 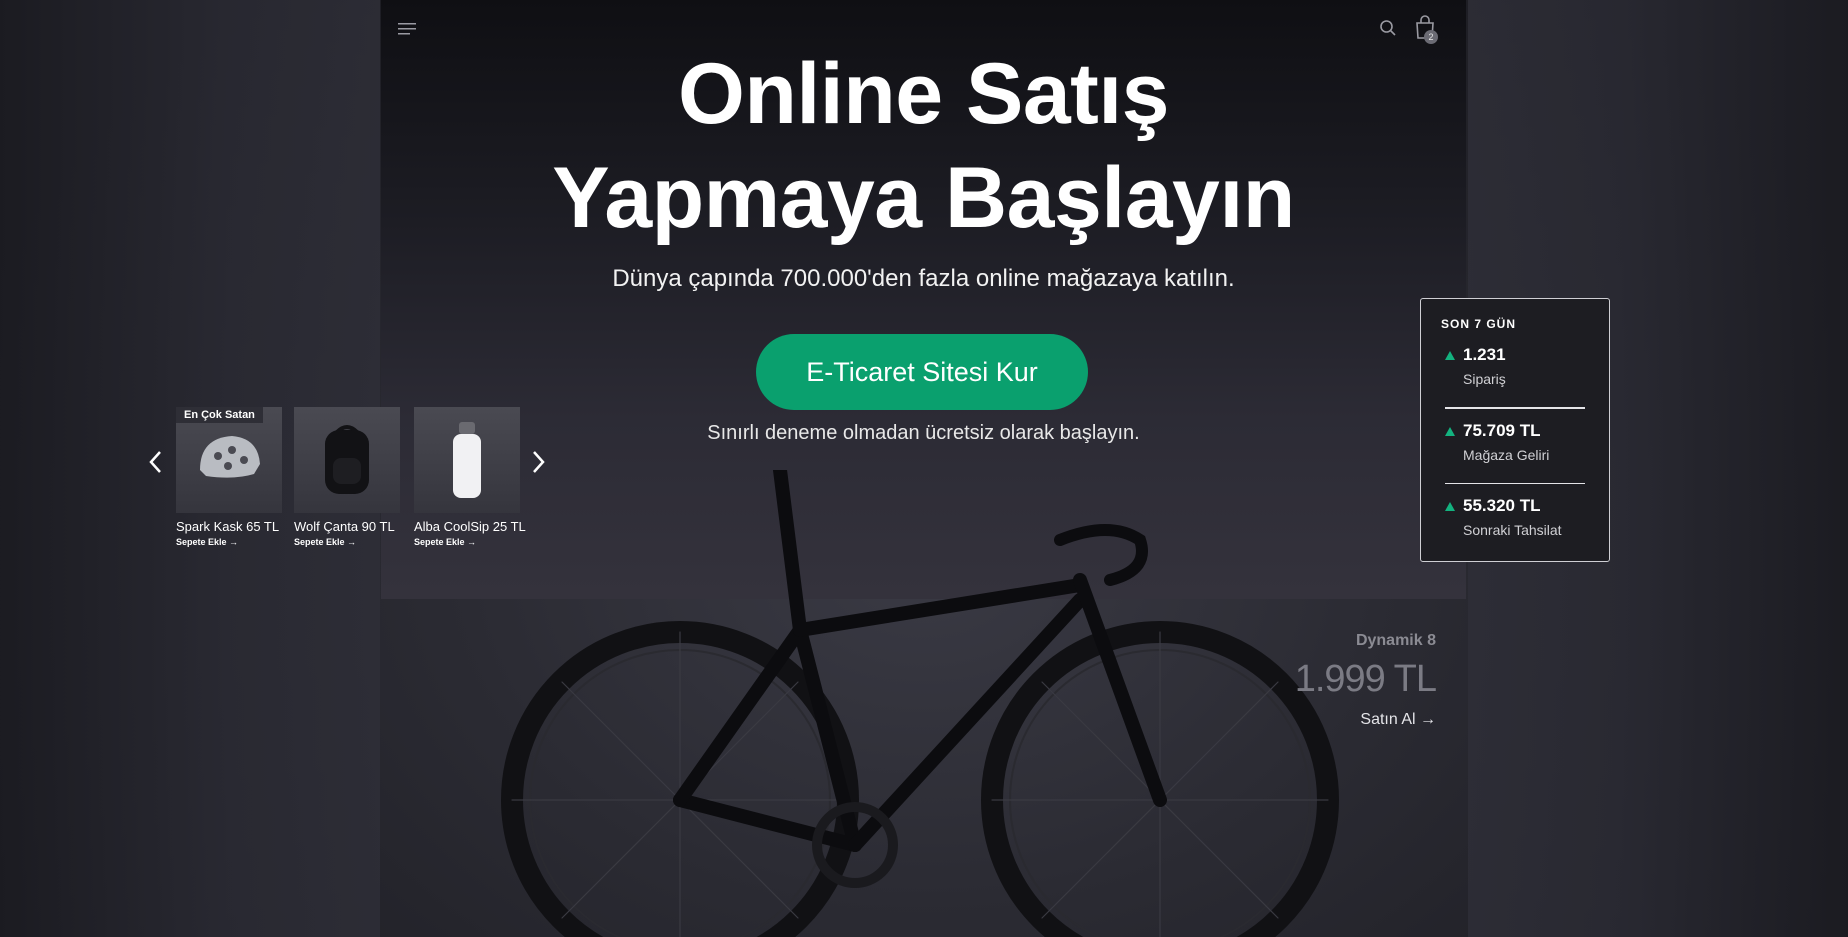 I want to click on stats-title: SON 7 GÜN, so click(x=1479, y=324).